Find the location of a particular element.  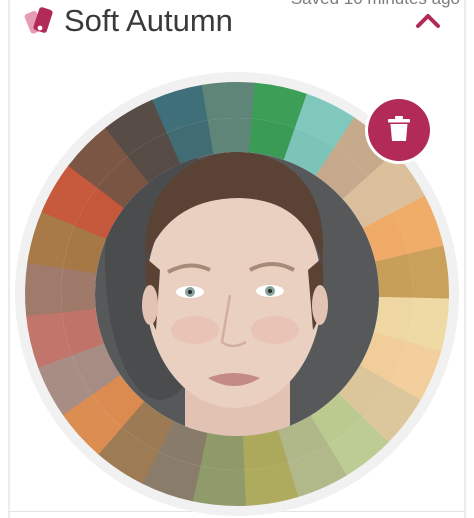

delete-button is located at coordinates (399, 130).